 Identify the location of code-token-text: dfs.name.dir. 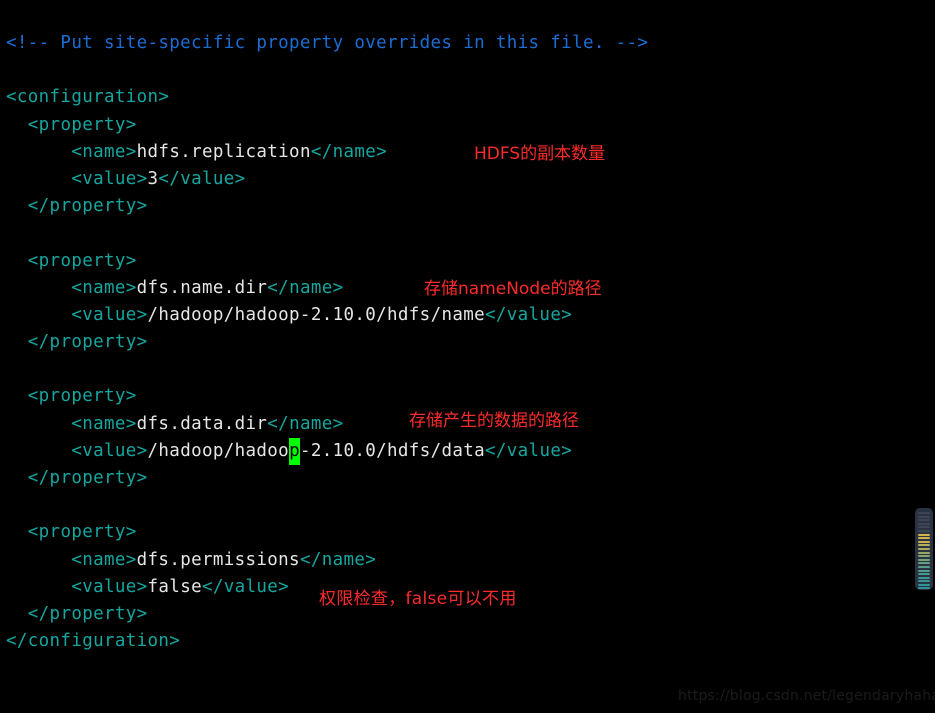
(202, 287).